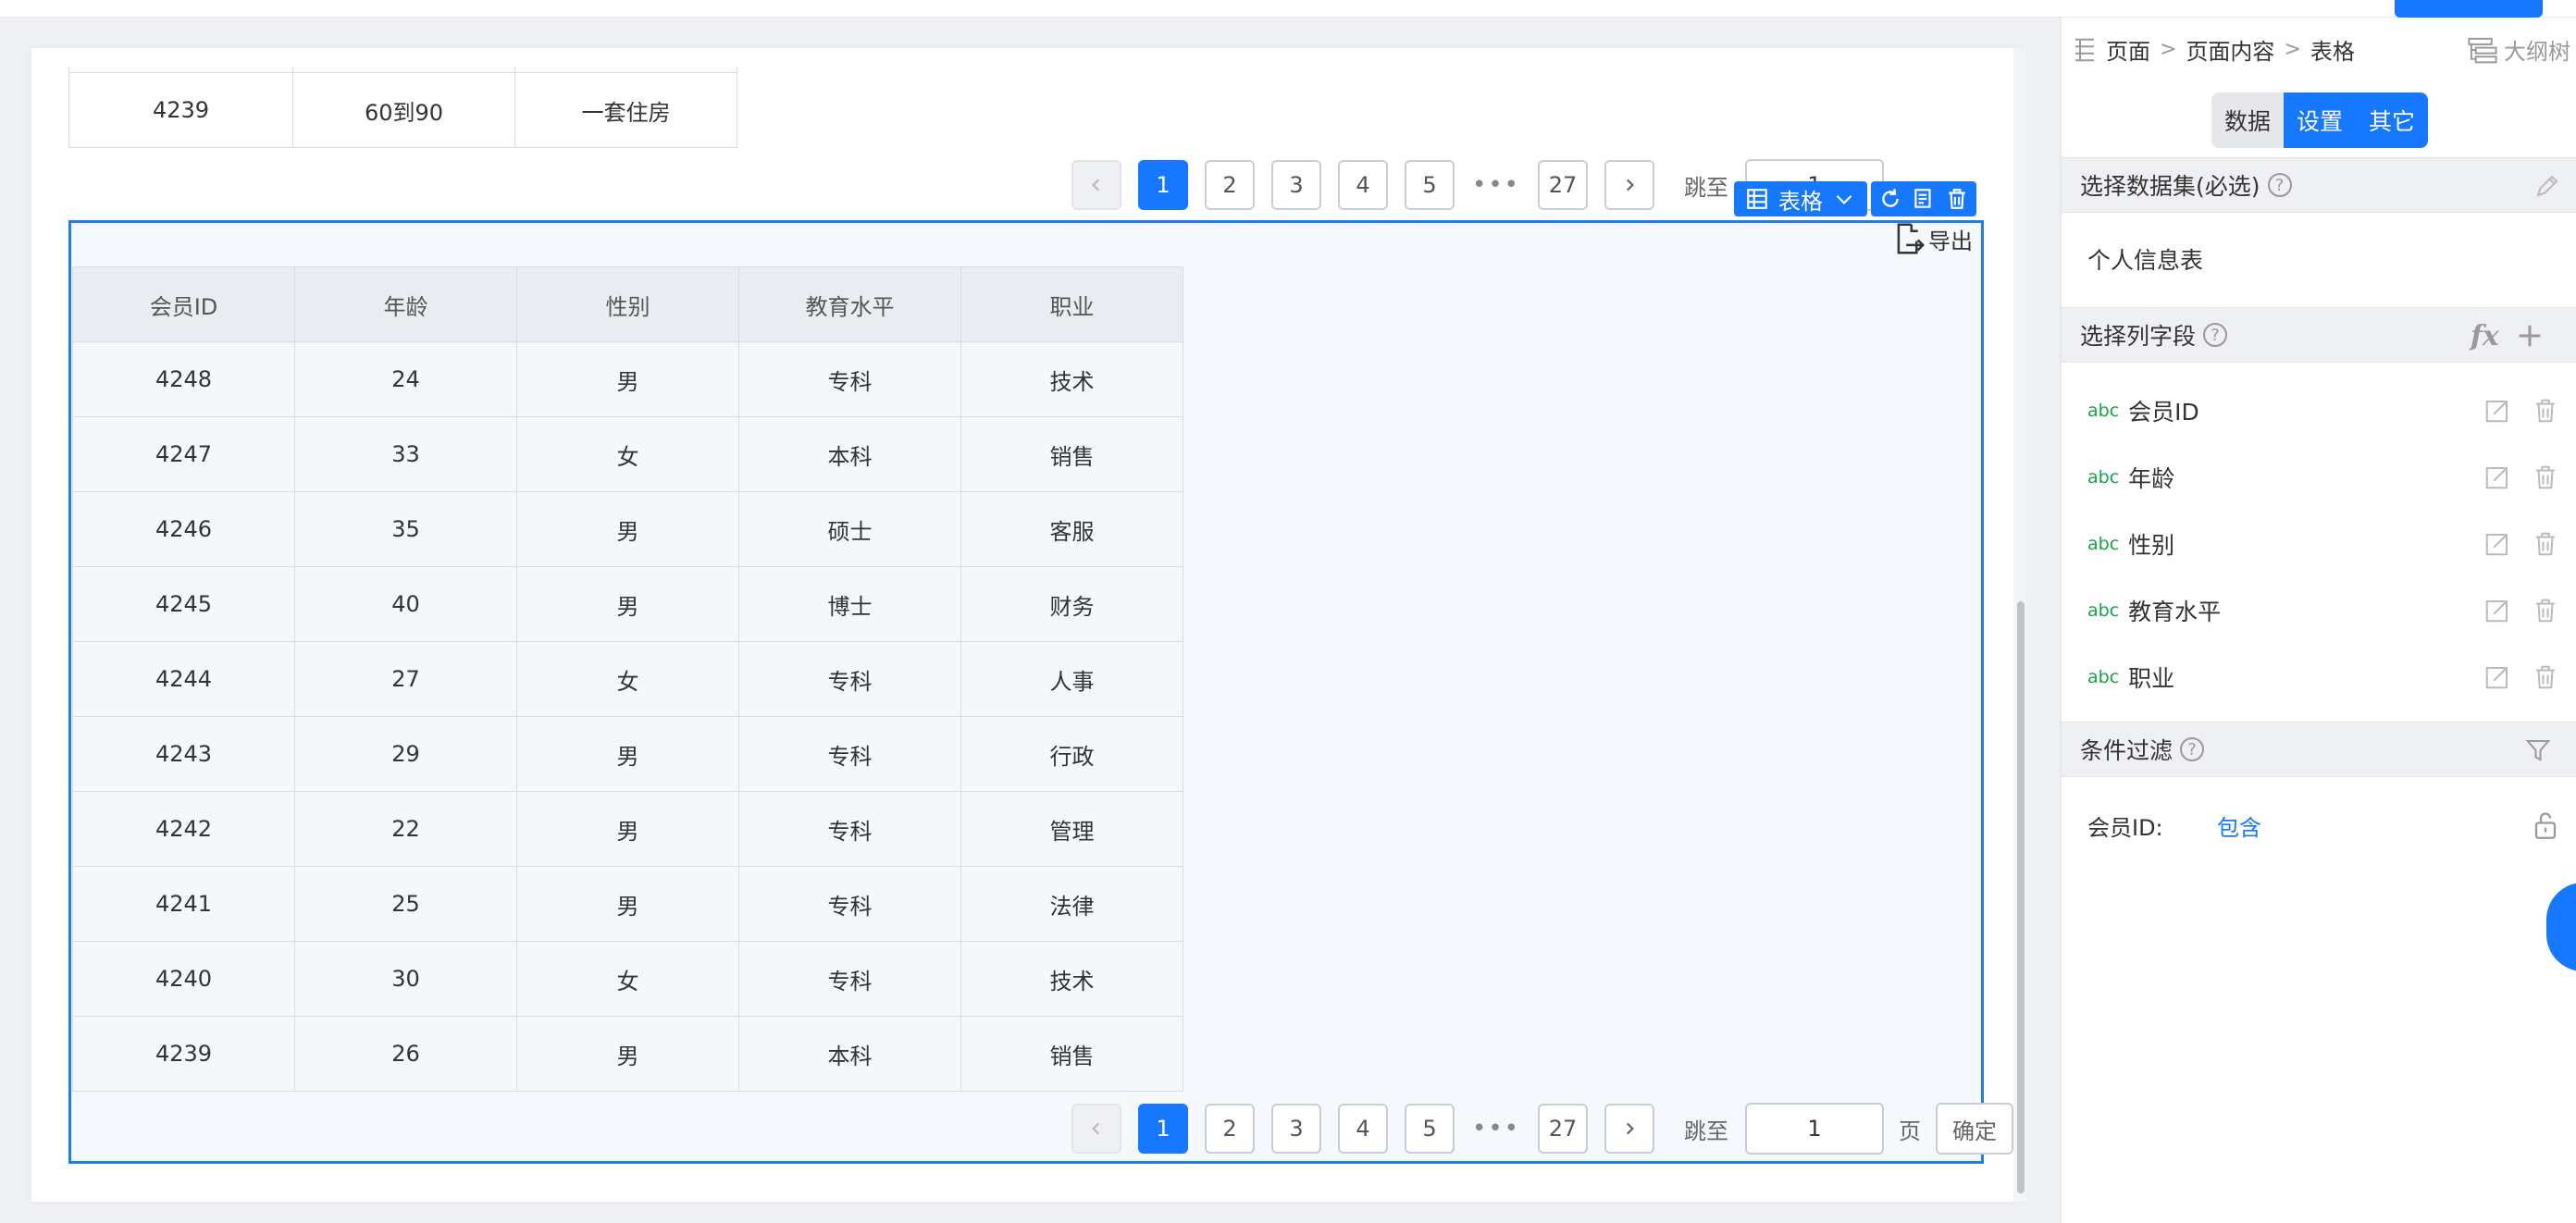 This screenshot has height=1223, width=2576. What do you see at coordinates (627, 304) in the screenshot?
I see `column-header: 性别` at bounding box center [627, 304].